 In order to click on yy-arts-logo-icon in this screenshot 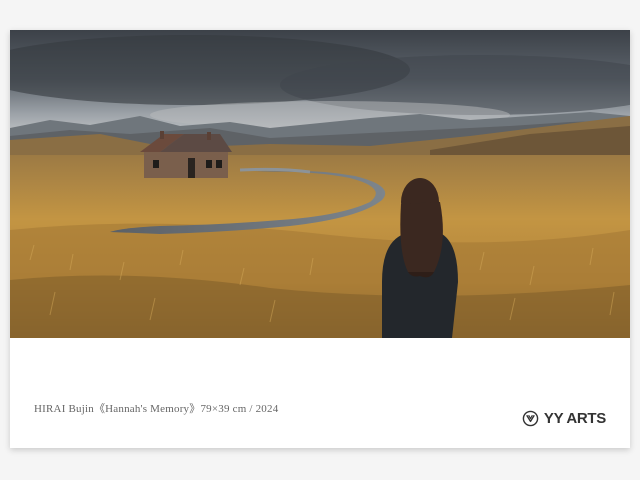, I will do `click(530, 418)`.